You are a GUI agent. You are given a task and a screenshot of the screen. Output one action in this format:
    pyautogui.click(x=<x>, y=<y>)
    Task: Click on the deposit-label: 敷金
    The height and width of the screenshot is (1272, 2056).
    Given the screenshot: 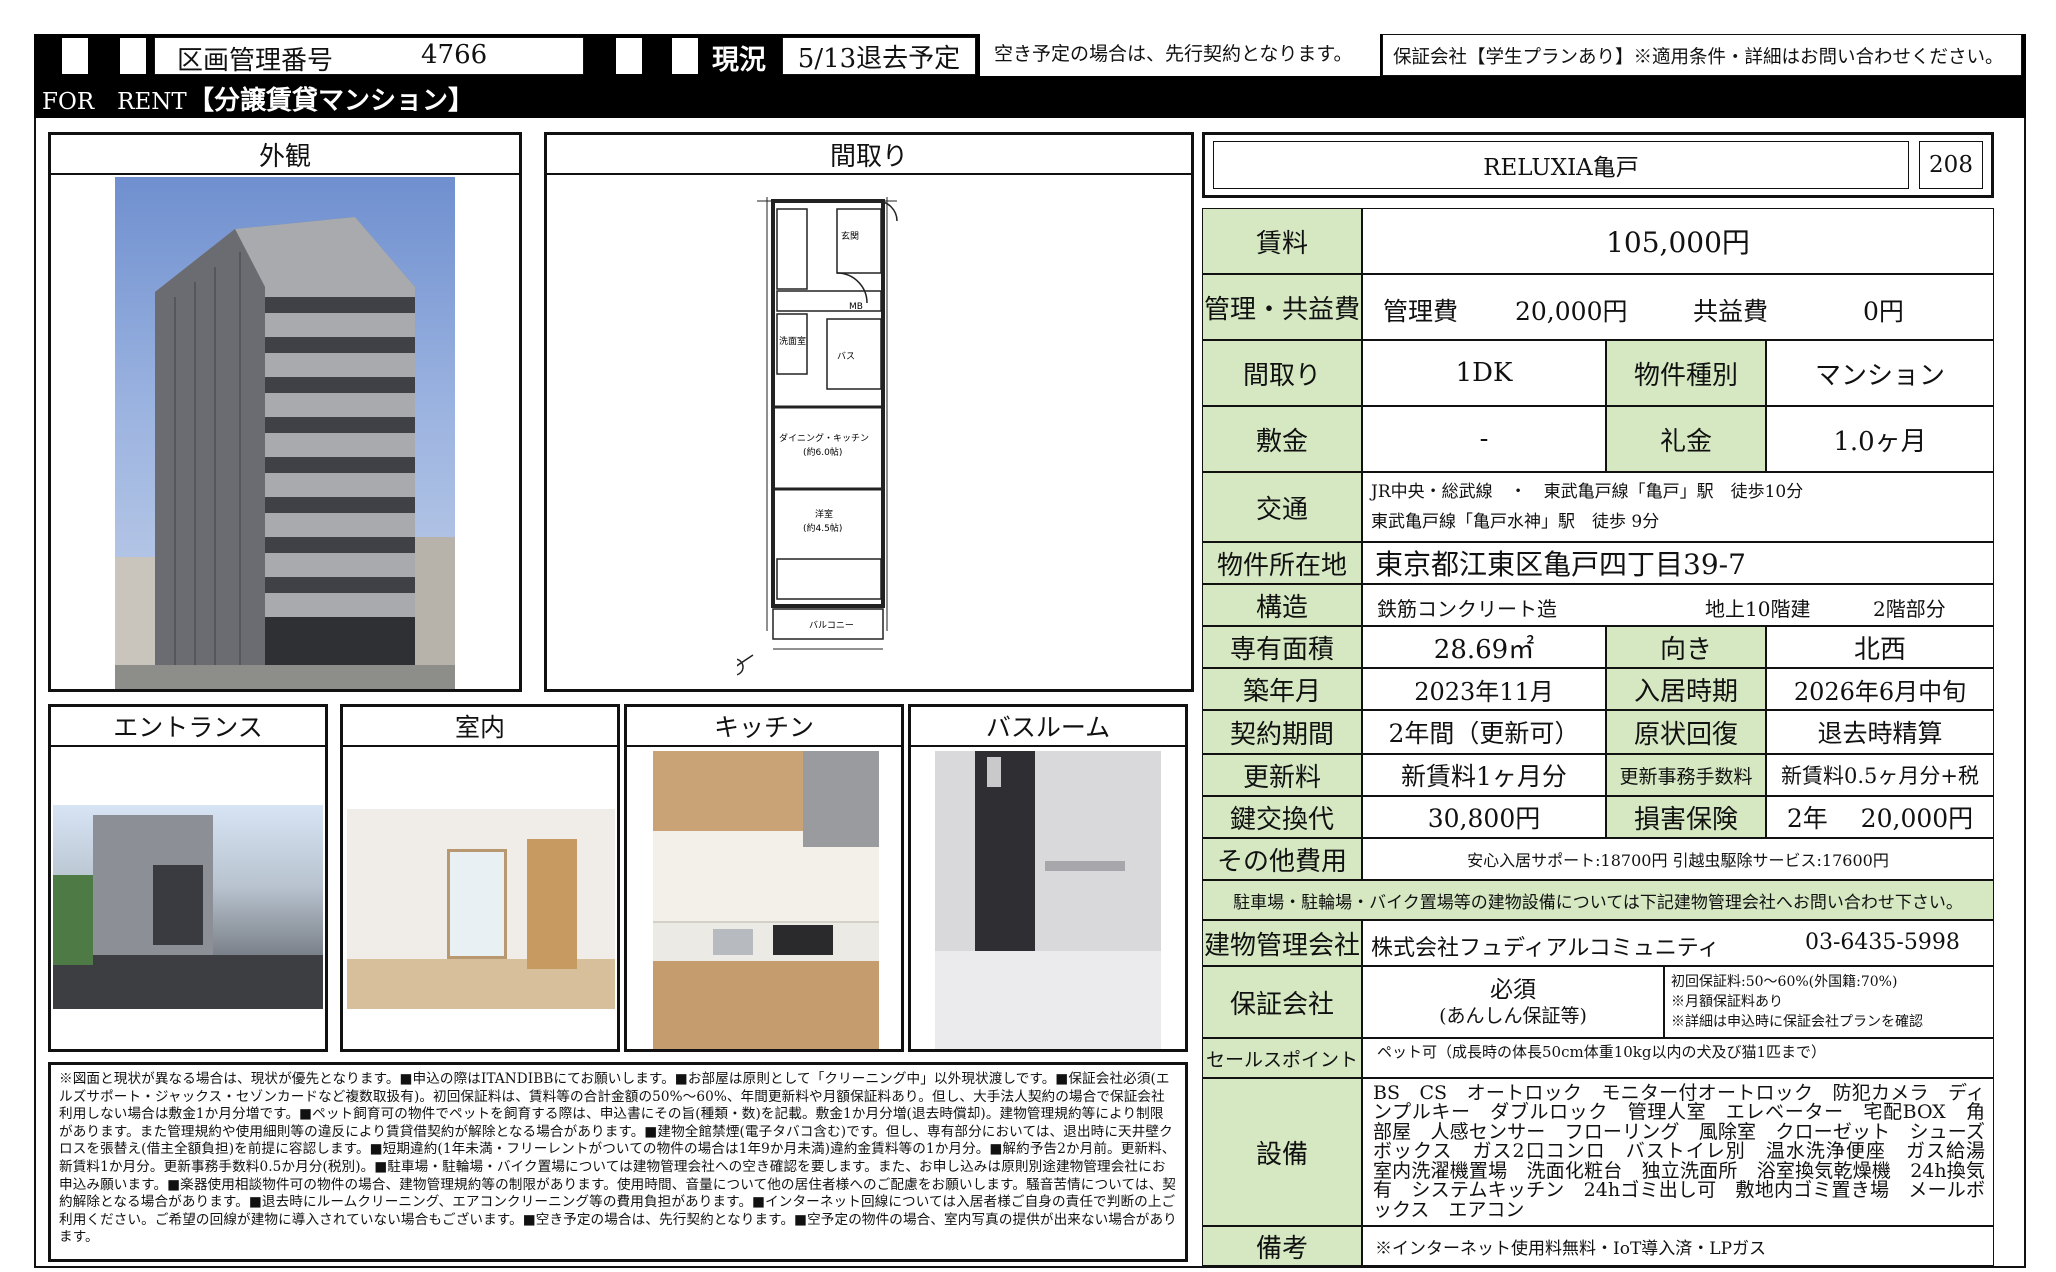 What is the action you would take?
    pyautogui.click(x=1282, y=439)
    